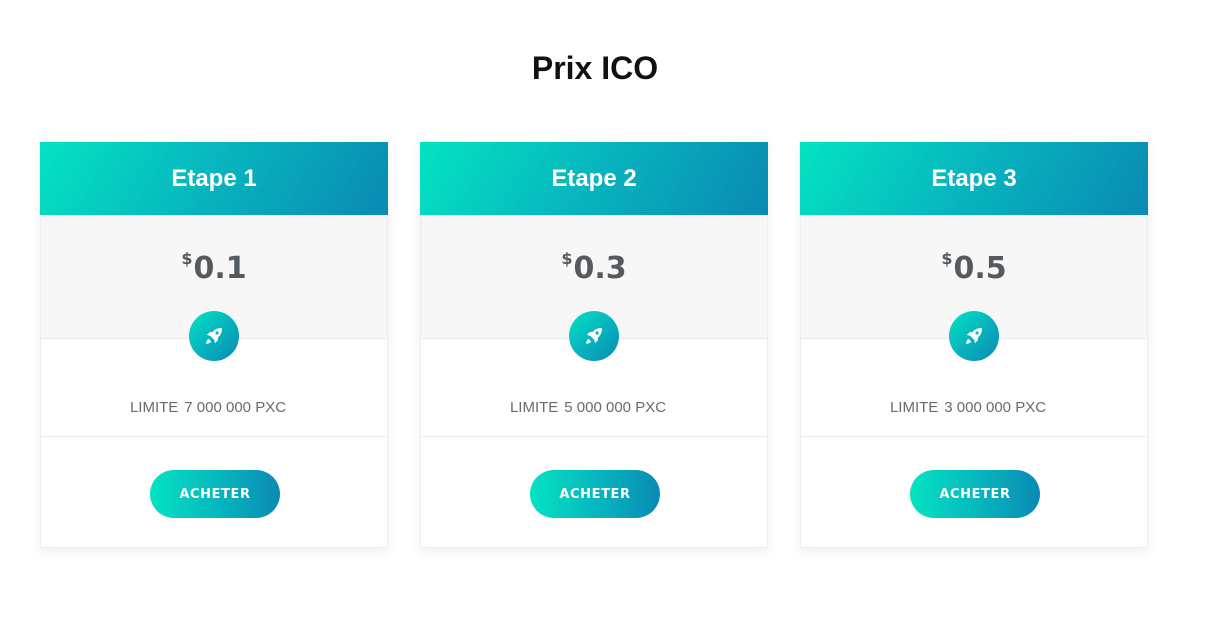 Image resolution: width=1206 pixels, height=621 pixels. I want to click on card-header: Etape 3, so click(974, 178).